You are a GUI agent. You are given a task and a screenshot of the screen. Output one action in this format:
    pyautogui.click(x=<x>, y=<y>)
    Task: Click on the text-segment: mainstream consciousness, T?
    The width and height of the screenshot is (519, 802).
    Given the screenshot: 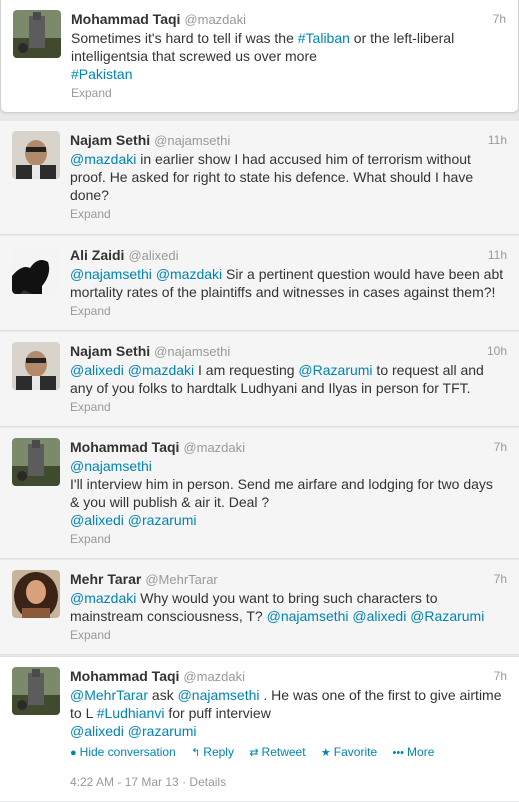 What is the action you would take?
    pyautogui.click(x=168, y=616)
    